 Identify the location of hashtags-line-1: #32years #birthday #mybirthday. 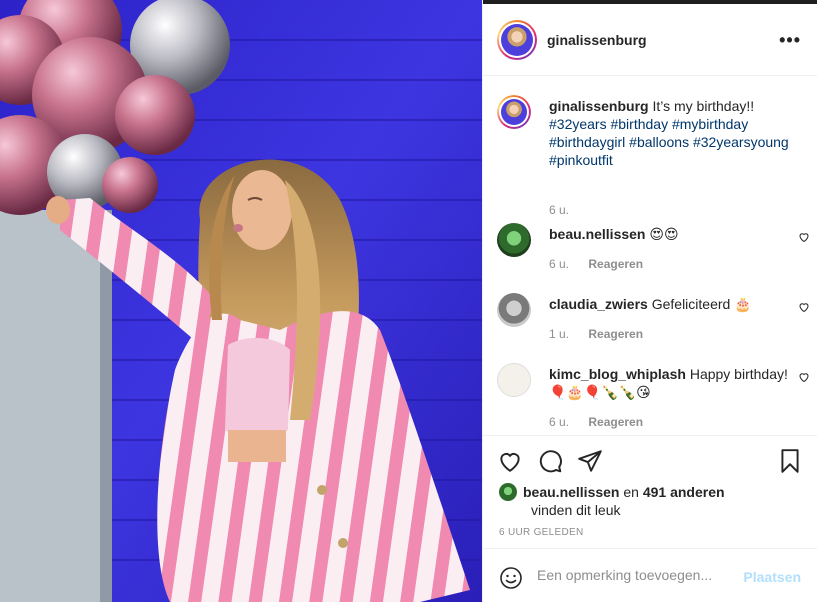
(648, 124).